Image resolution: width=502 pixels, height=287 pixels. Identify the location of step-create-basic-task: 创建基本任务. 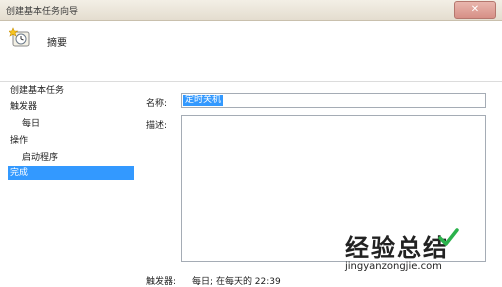
(37, 89).